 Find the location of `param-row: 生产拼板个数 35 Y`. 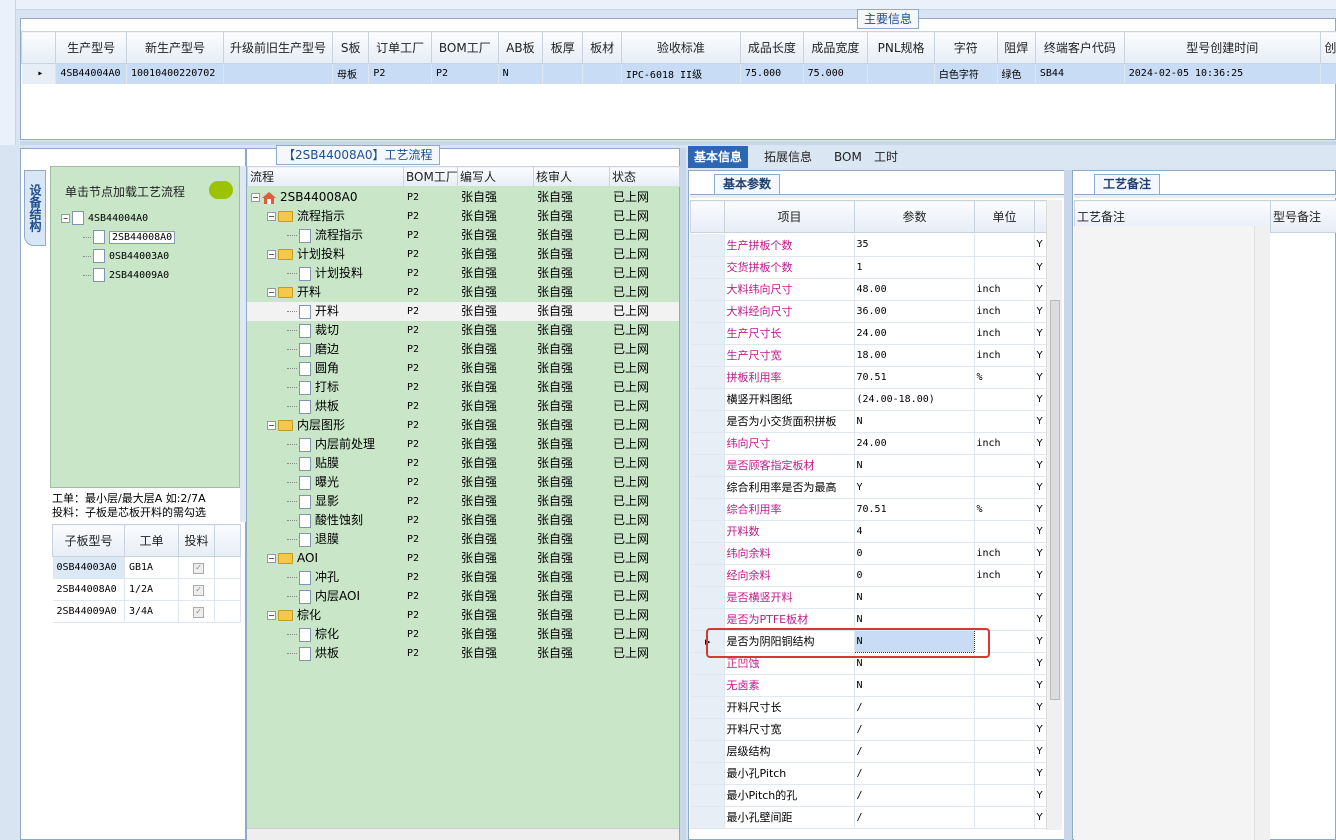

param-row: 生产拼板个数 35 Y is located at coordinates (868, 245).